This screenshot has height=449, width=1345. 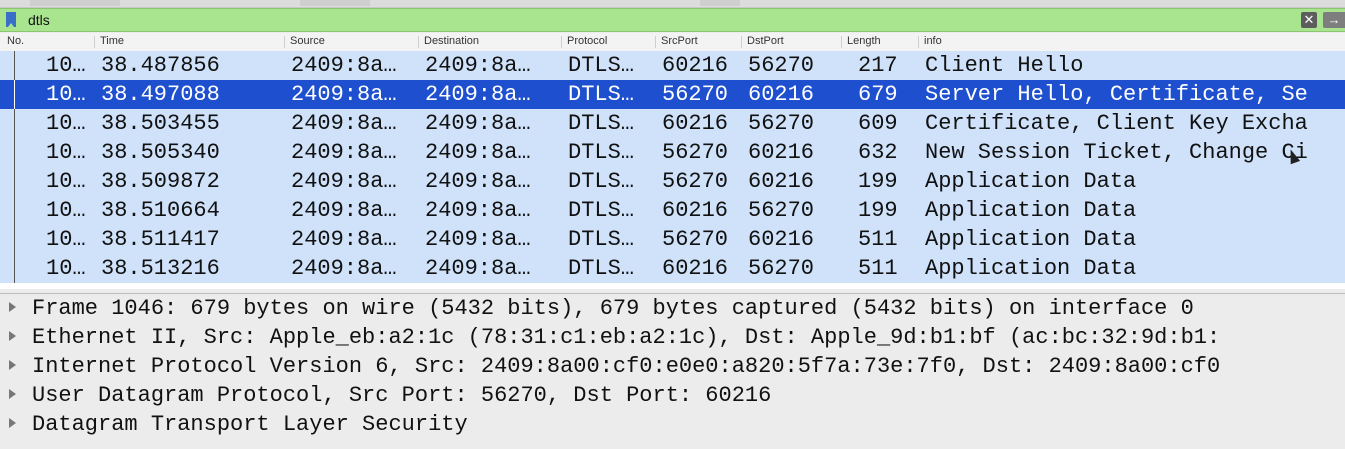 What do you see at coordinates (451, 41) in the screenshot?
I see `column-header-destination: Destination` at bounding box center [451, 41].